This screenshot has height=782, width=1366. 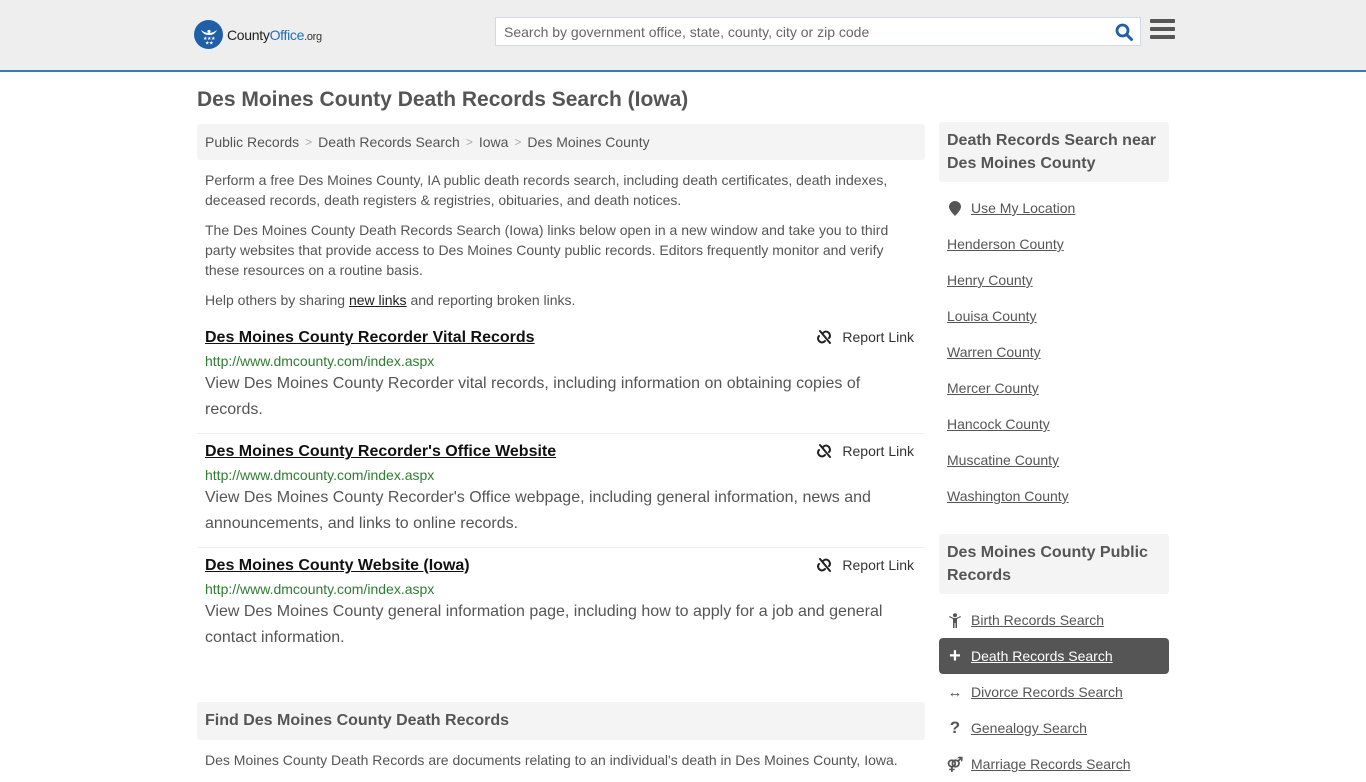 I want to click on nearby-county-item: Henry County, so click(x=1054, y=280).